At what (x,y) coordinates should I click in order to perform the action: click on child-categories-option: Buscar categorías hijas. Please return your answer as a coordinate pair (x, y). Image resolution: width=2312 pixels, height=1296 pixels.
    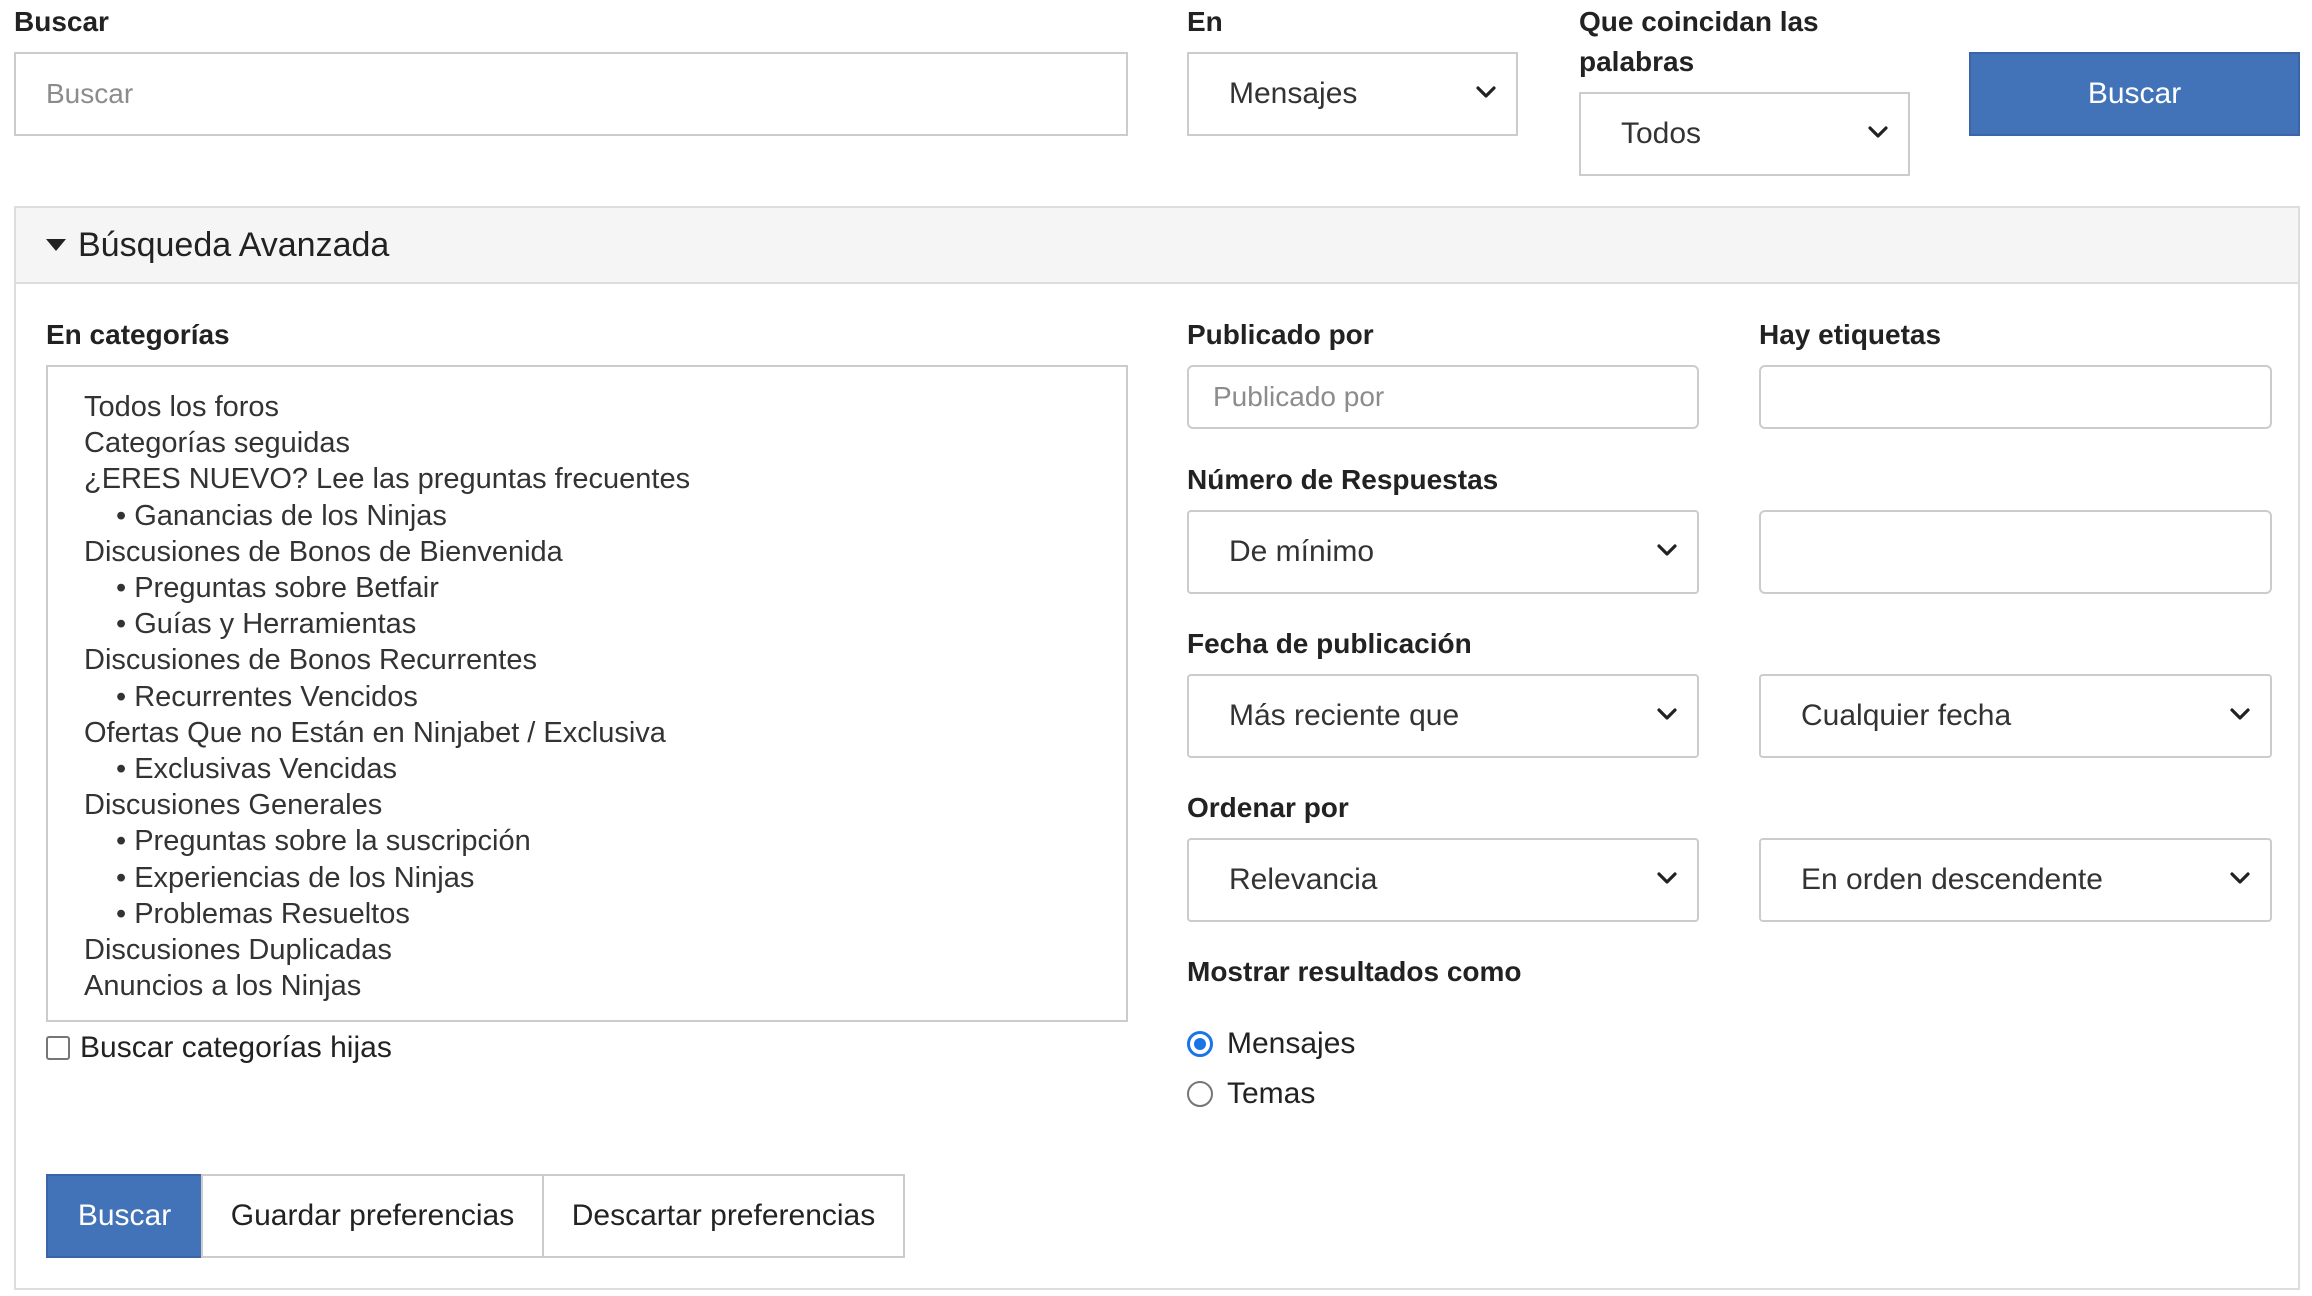
    Looking at the image, I should click on (219, 1048).